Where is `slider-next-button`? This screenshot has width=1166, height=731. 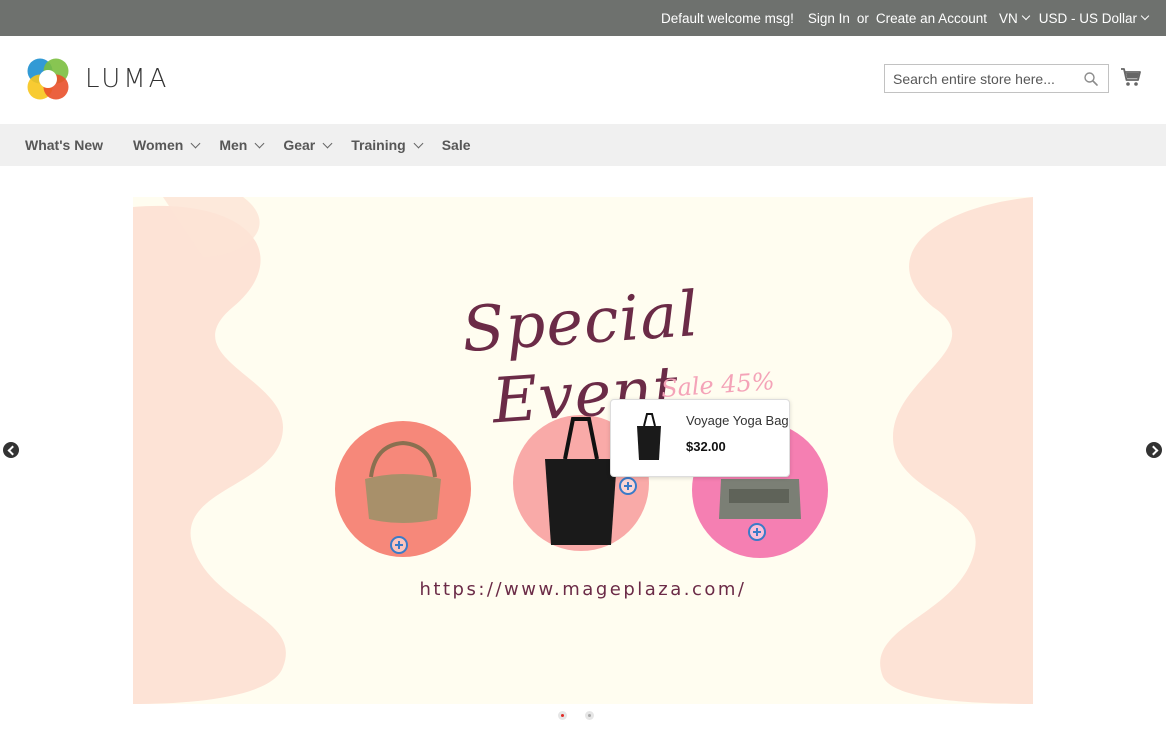
slider-next-button is located at coordinates (1154, 450).